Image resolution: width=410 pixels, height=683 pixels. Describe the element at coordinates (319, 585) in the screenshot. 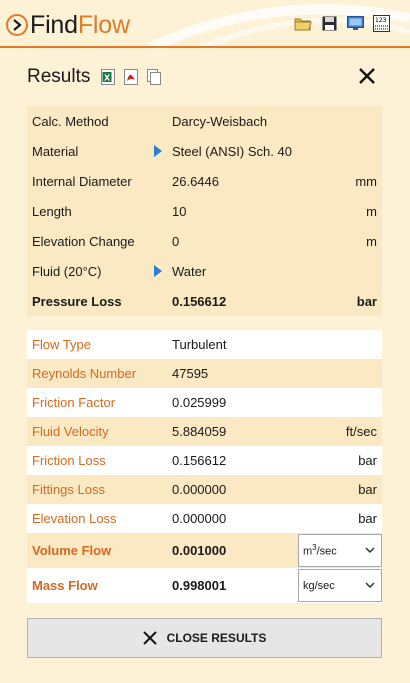

I see `selected-unit: kg/sec` at that location.